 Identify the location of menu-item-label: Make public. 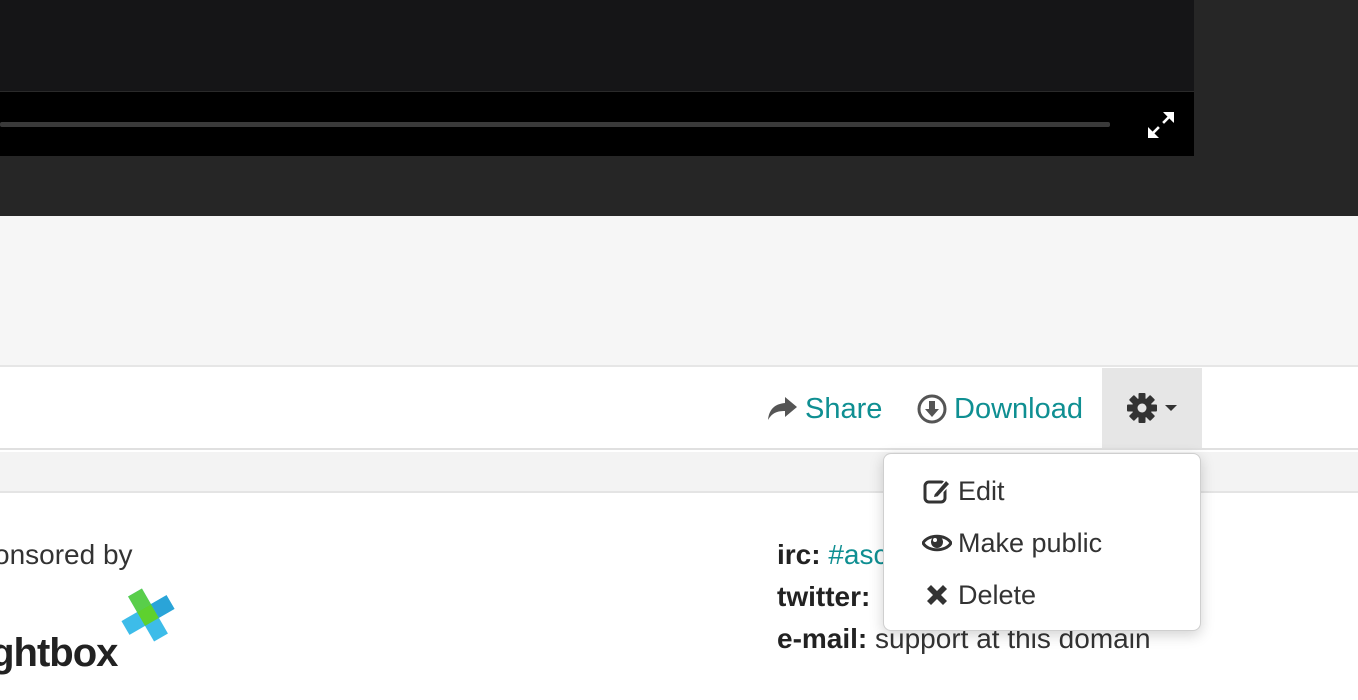
(1030, 542).